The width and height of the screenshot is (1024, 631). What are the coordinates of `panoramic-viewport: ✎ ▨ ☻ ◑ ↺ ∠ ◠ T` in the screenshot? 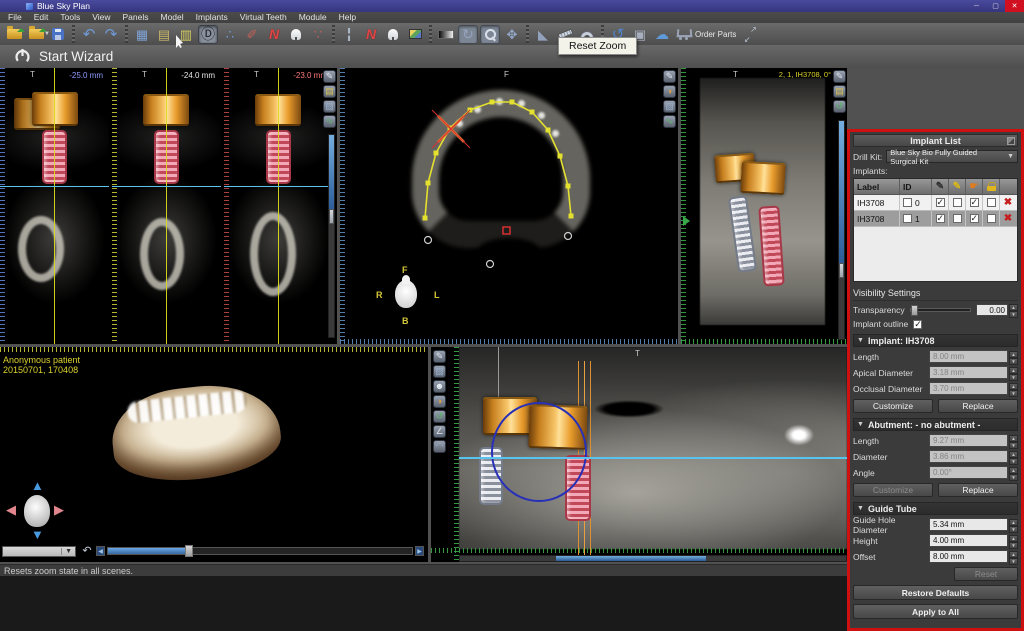 It's located at (639, 454).